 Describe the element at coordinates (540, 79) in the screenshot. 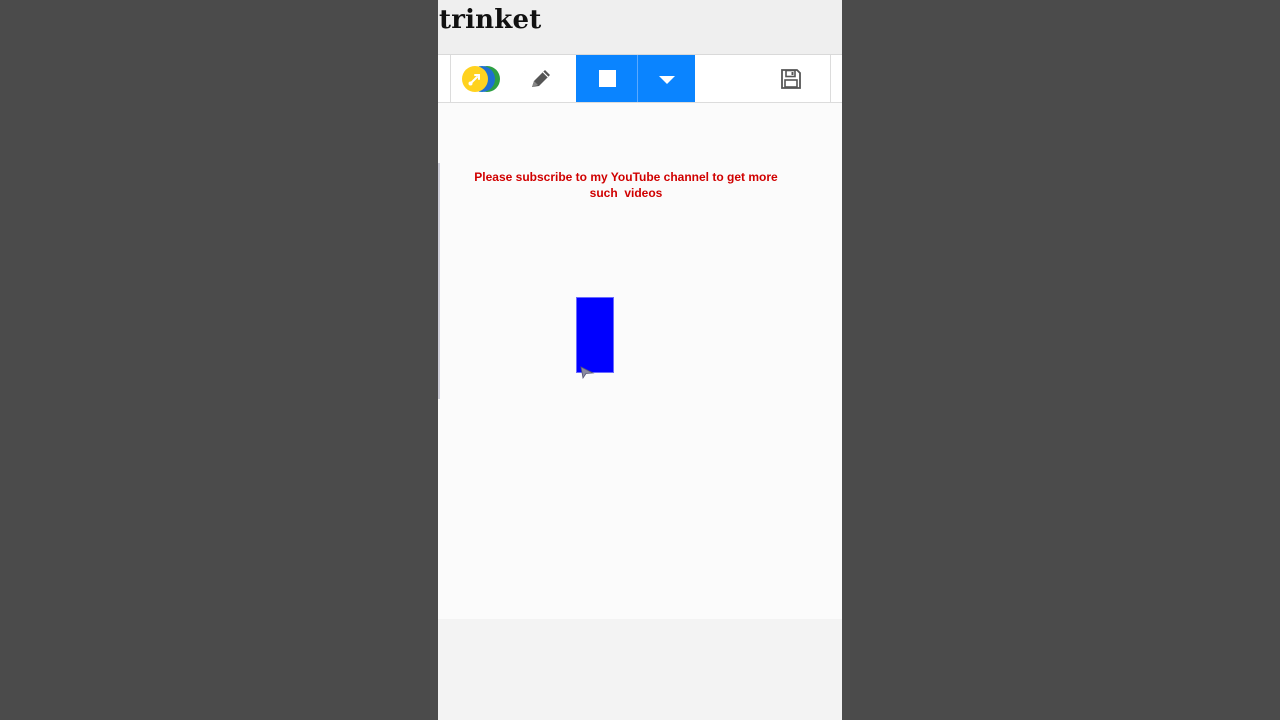

I see `pencil-icon` at that location.